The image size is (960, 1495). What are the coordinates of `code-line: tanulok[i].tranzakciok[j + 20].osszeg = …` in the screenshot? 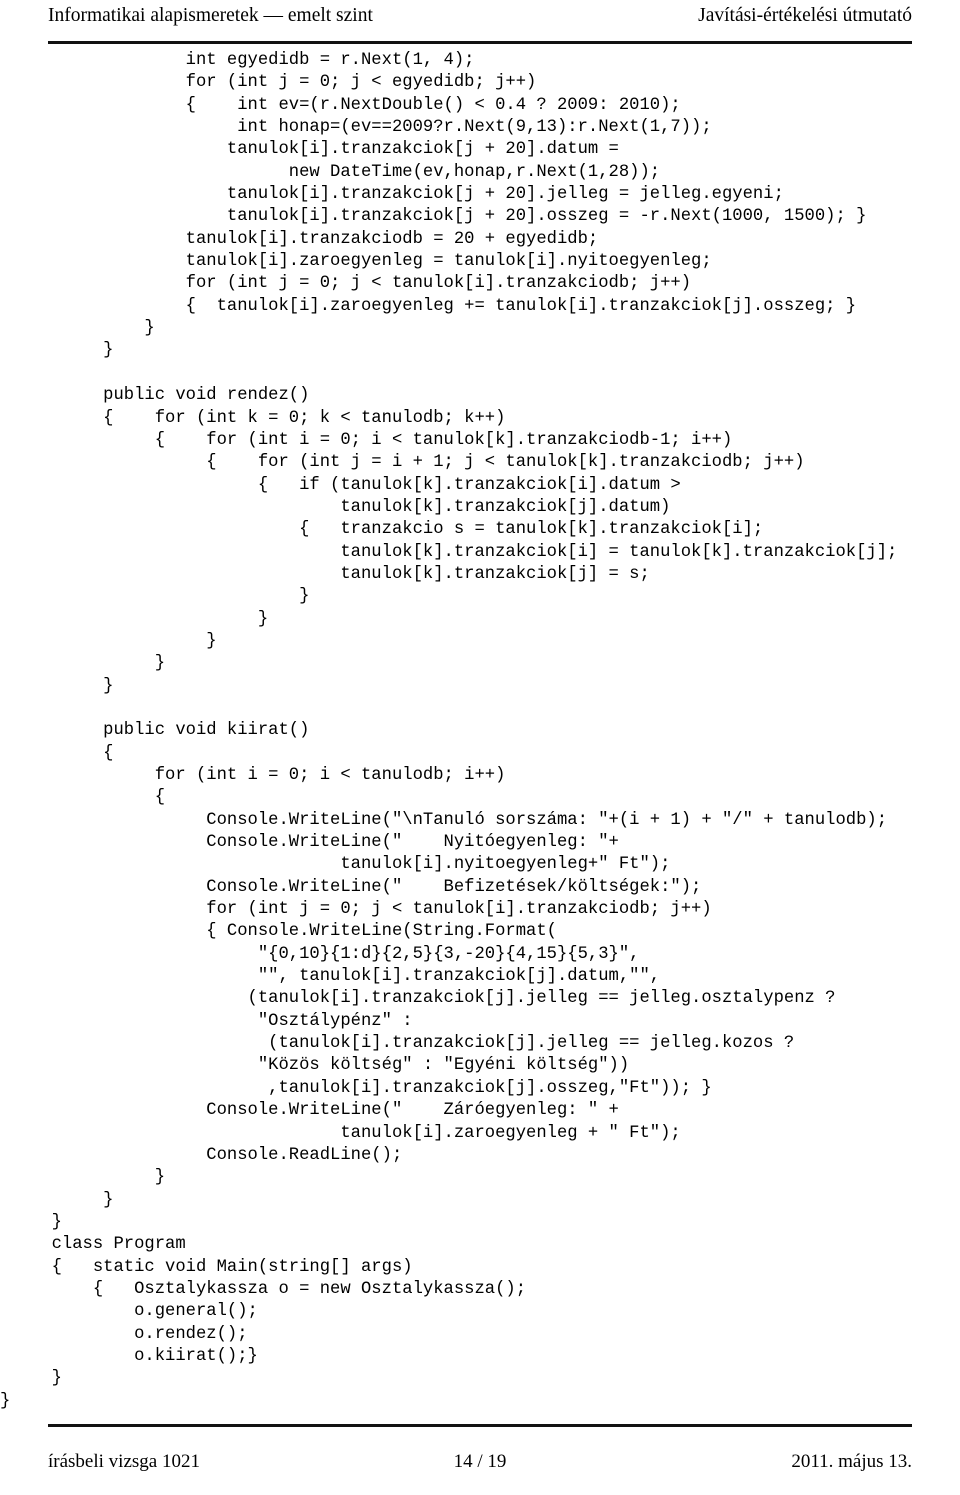 It's located at (433, 217).